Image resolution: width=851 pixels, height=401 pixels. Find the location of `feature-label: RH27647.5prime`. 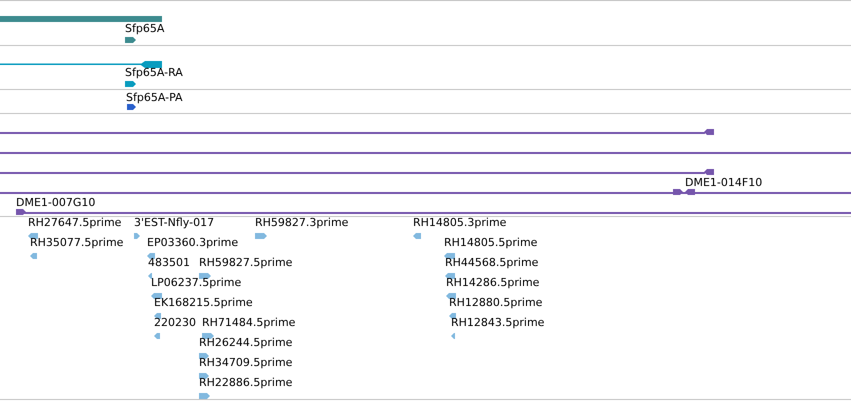

feature-label: RH27647.5prime is located at coordinates (75, 222).